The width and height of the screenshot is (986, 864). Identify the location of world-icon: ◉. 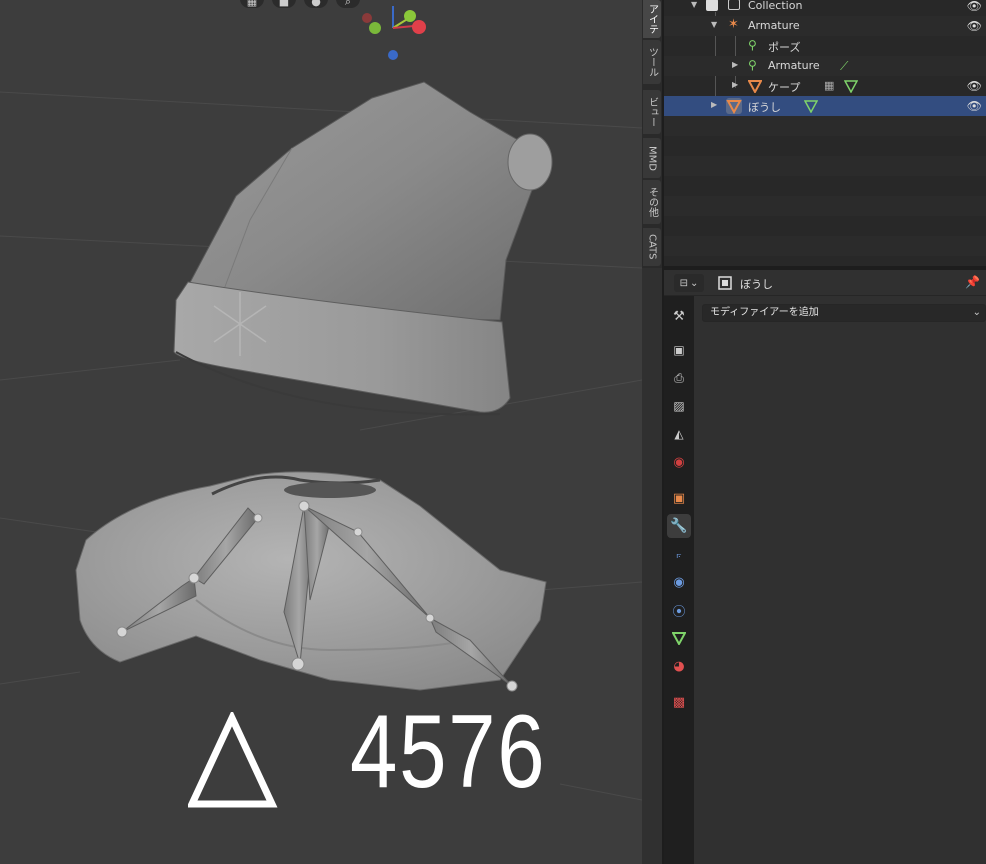
(679, 462).